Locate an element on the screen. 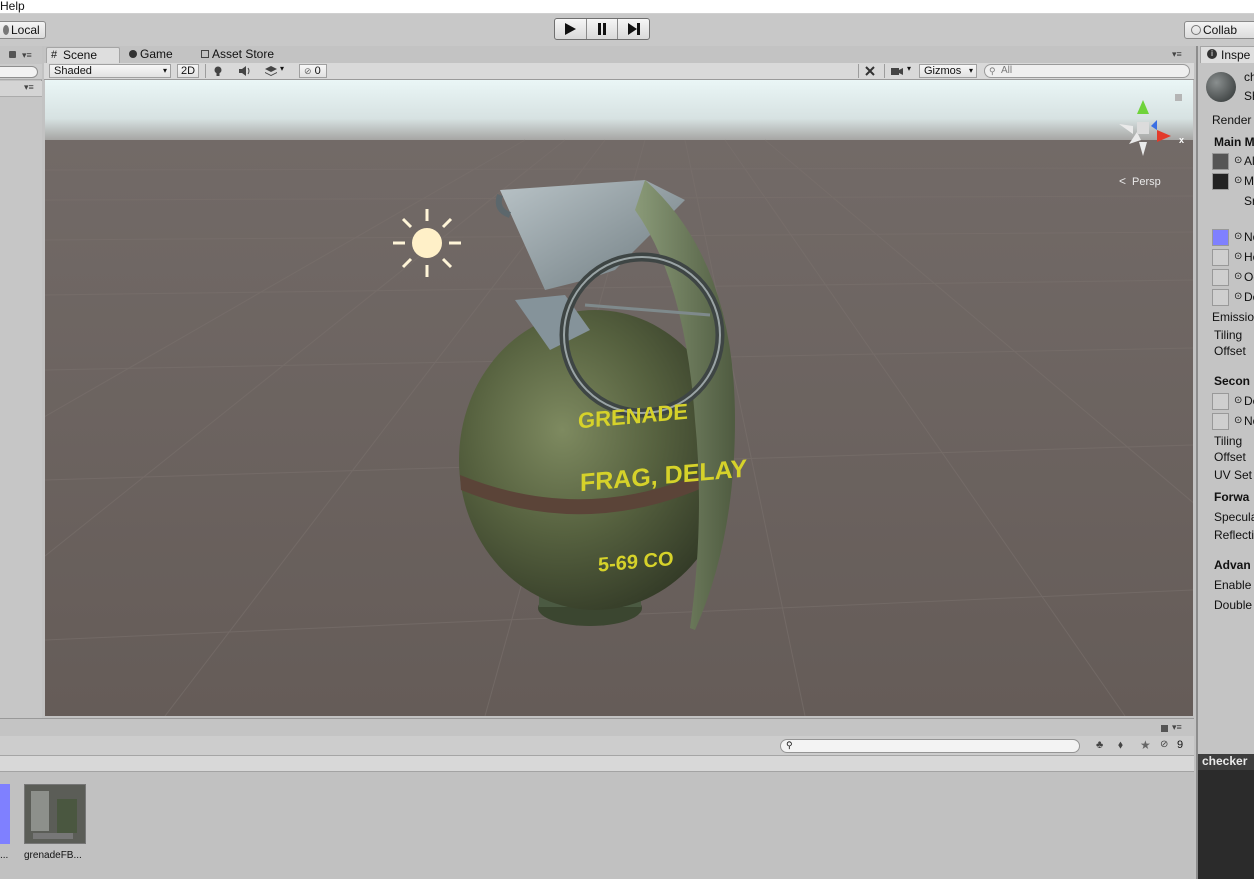 The height and width of the screenshot is (879, 1254). audio-toggle is located at coordinates (246, 71).